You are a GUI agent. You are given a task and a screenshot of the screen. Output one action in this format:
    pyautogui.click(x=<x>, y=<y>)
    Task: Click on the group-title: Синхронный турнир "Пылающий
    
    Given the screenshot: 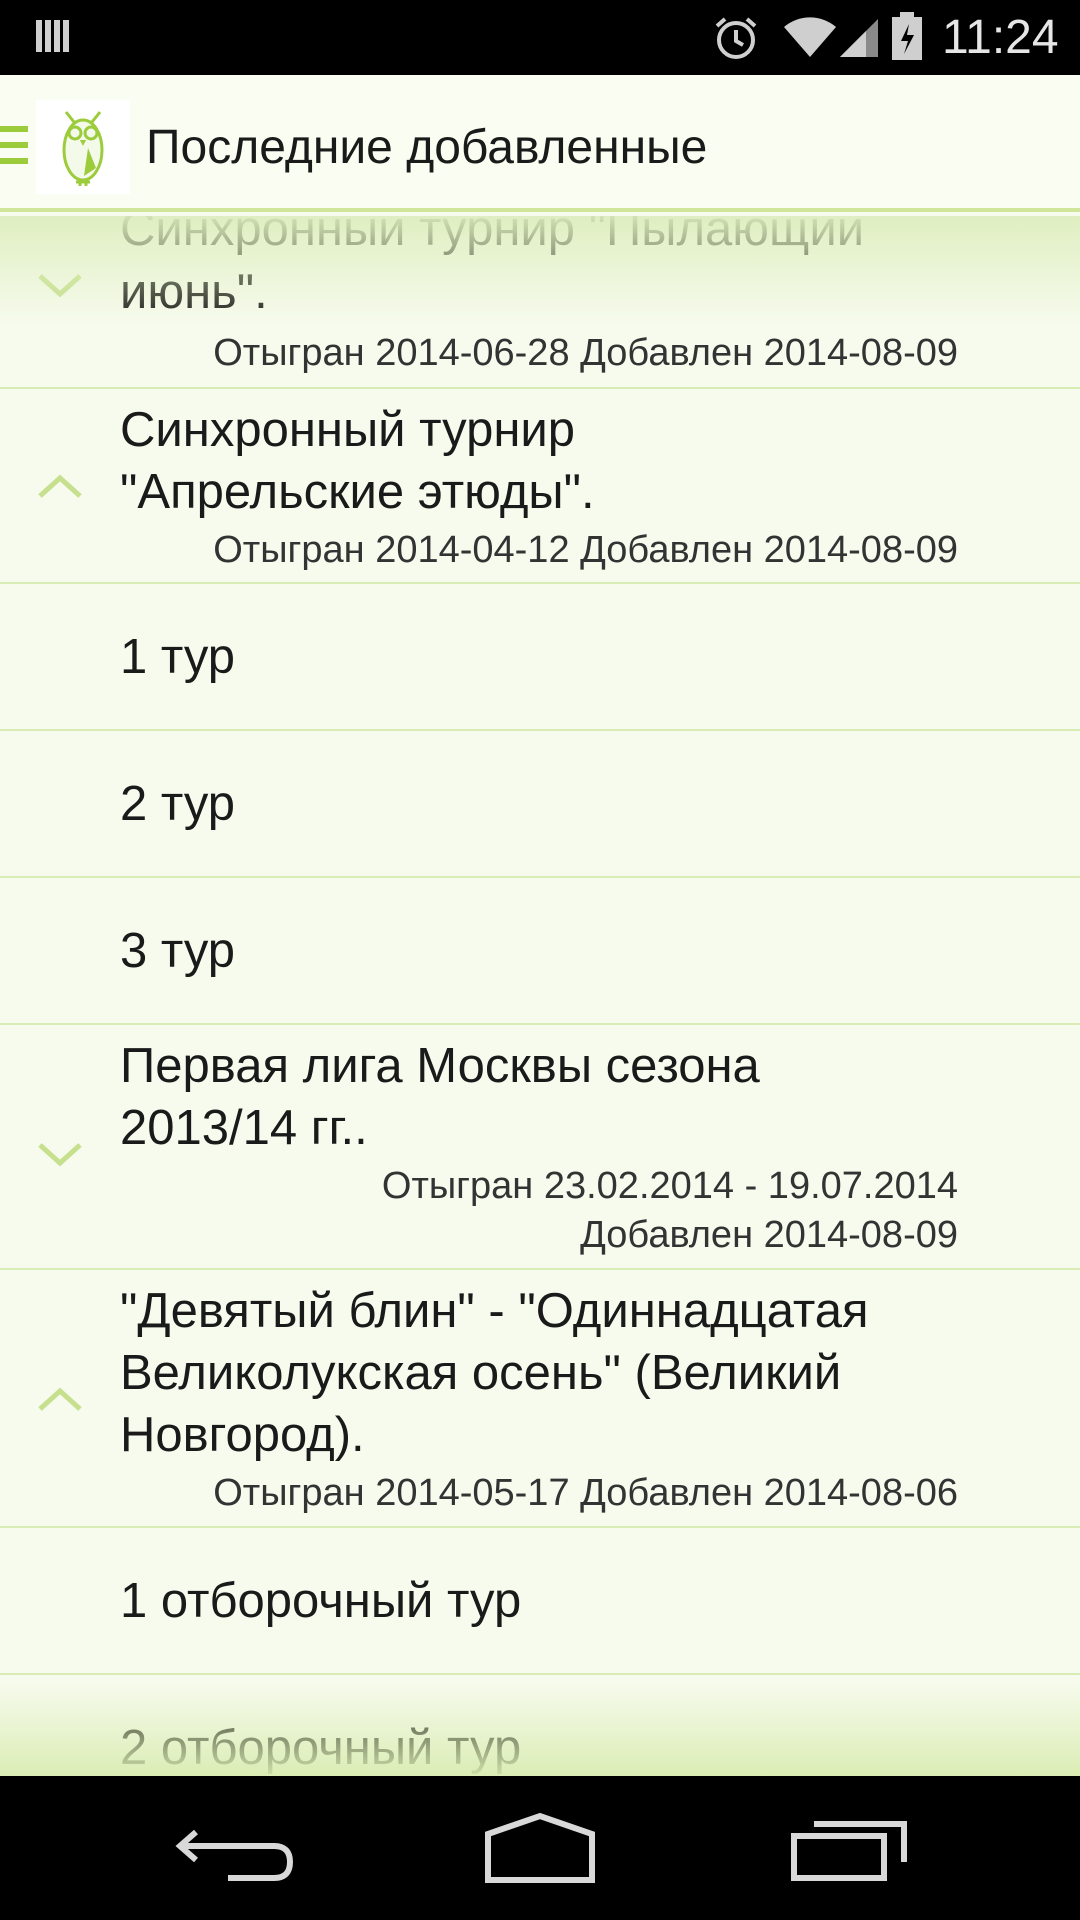 What is the action you would take?
    pyautogui.click(x=492, y=236)
    